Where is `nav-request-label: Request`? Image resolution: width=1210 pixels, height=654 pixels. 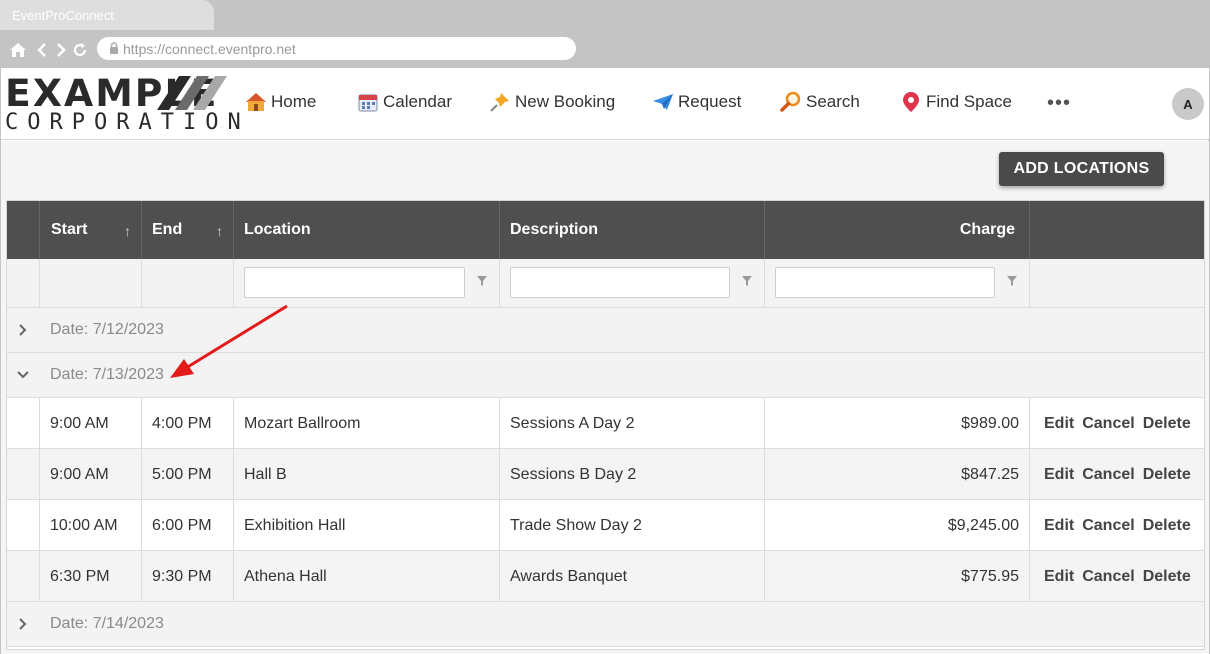
nav-request-label: Request is located at coordinates (710, 101).